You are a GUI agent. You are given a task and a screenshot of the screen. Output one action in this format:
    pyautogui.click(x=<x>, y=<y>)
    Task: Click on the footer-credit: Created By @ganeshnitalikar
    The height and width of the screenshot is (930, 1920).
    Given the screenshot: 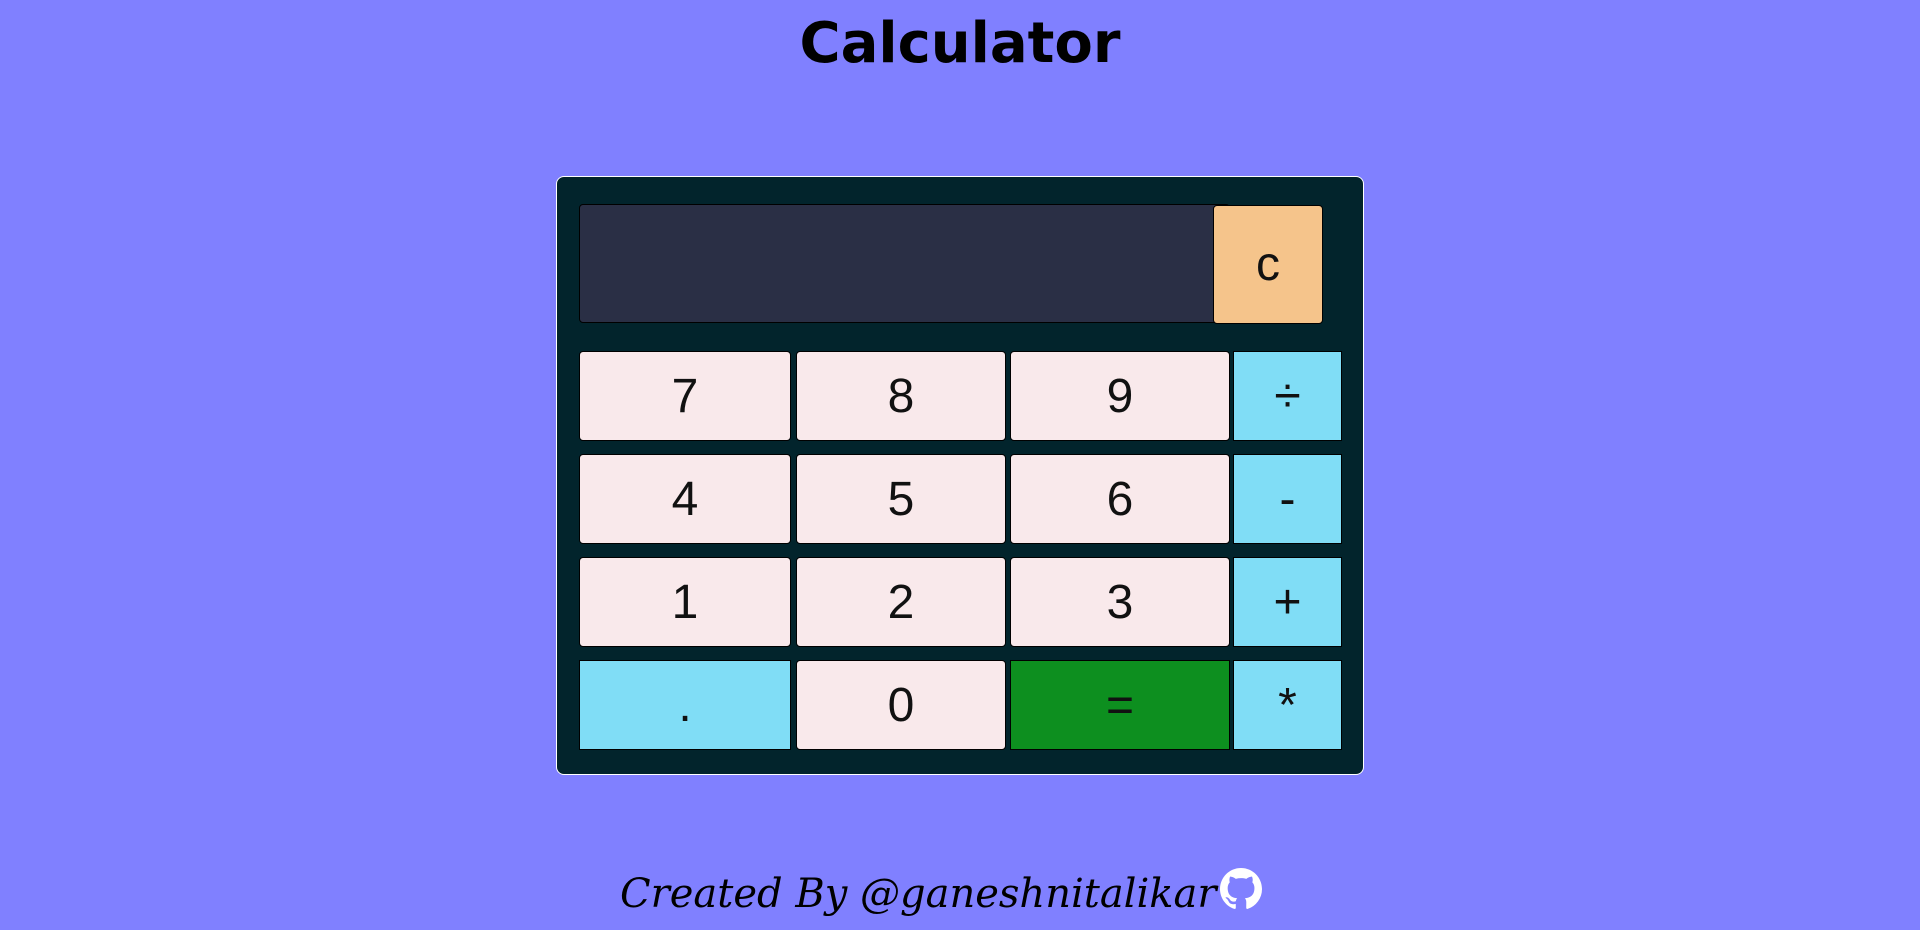 What is the action you would take?
    pyautogui.click(x=918, y=894)
    